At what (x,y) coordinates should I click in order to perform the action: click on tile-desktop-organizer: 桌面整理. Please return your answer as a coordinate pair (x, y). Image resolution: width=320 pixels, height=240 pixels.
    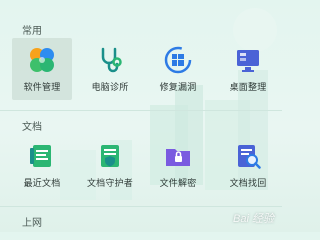
    Looking at the image, I should click on (248, 69).